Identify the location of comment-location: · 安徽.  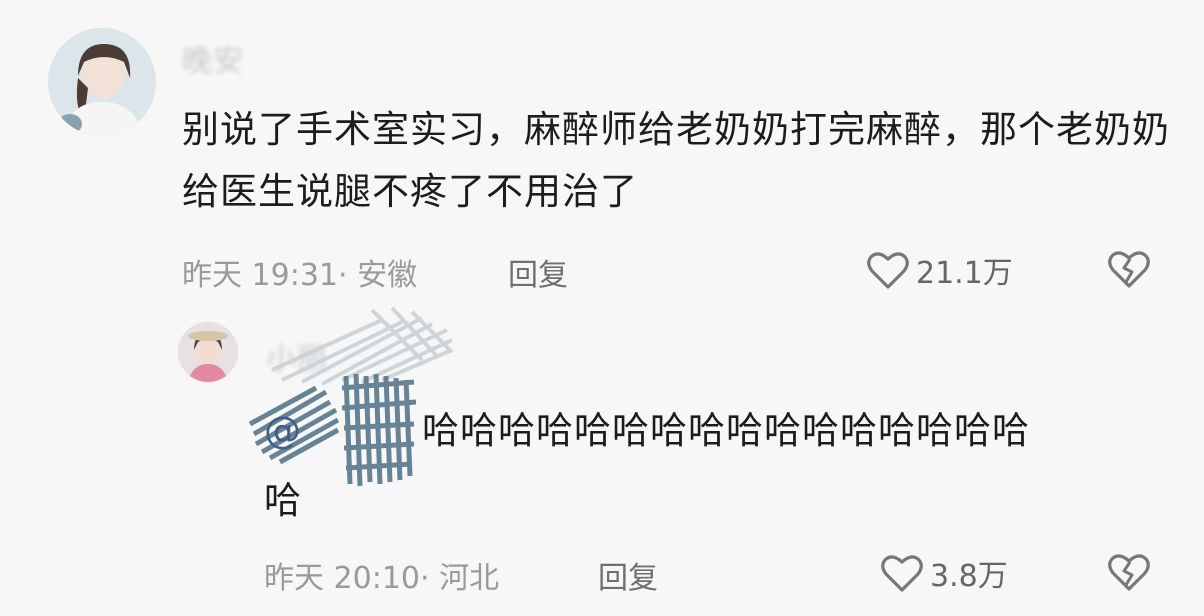
(378, 275).